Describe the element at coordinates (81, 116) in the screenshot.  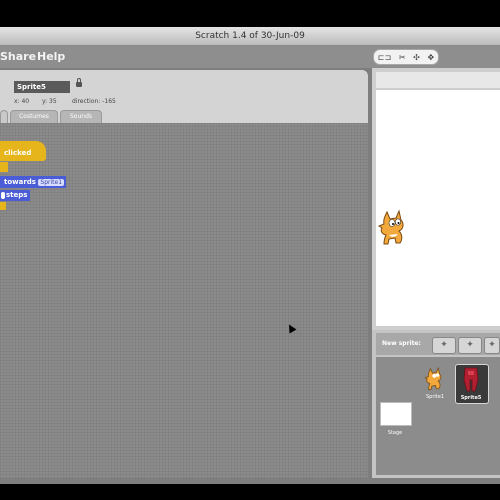
I see `tab-sounds: Sounds` at that location.